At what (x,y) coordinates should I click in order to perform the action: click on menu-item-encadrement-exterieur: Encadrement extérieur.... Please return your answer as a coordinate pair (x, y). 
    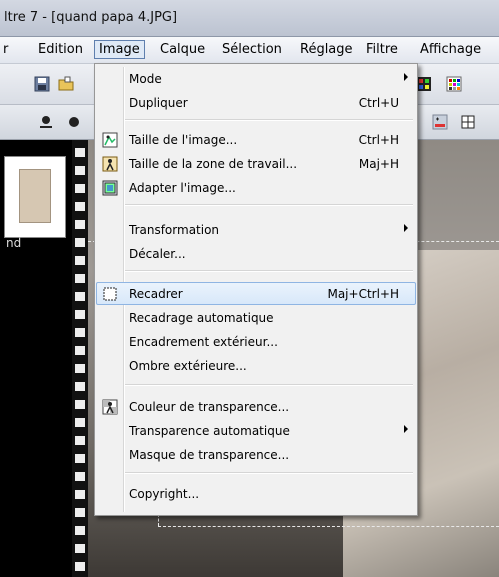
    Looking at the image, I should click on (256, 342).